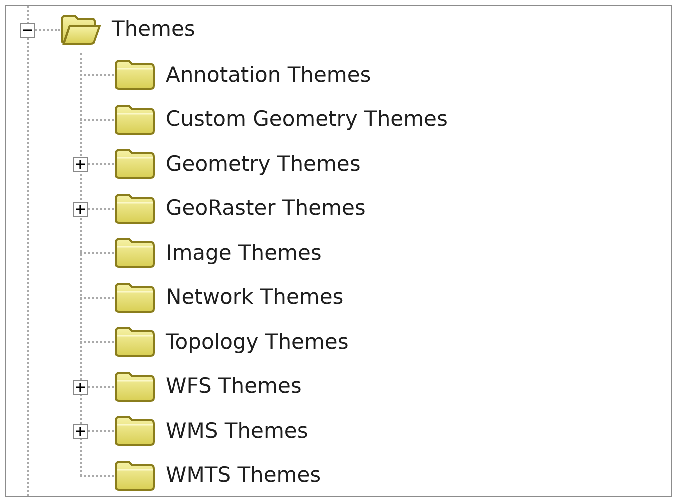 The image size is (682, 504). I want to click on tree-node-label: Themes, so click(154, 30).